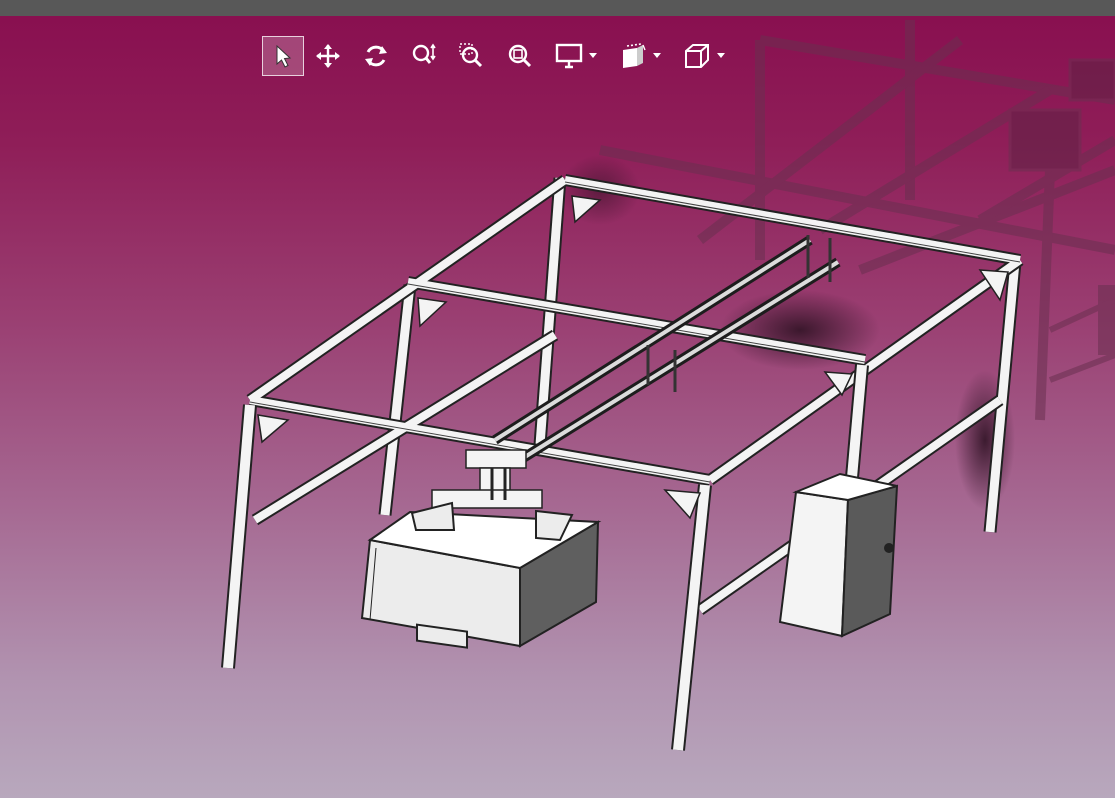 This screenshot has height=798, width=1115. I want to click on cursor-arrow-icon, so click(284, 56).